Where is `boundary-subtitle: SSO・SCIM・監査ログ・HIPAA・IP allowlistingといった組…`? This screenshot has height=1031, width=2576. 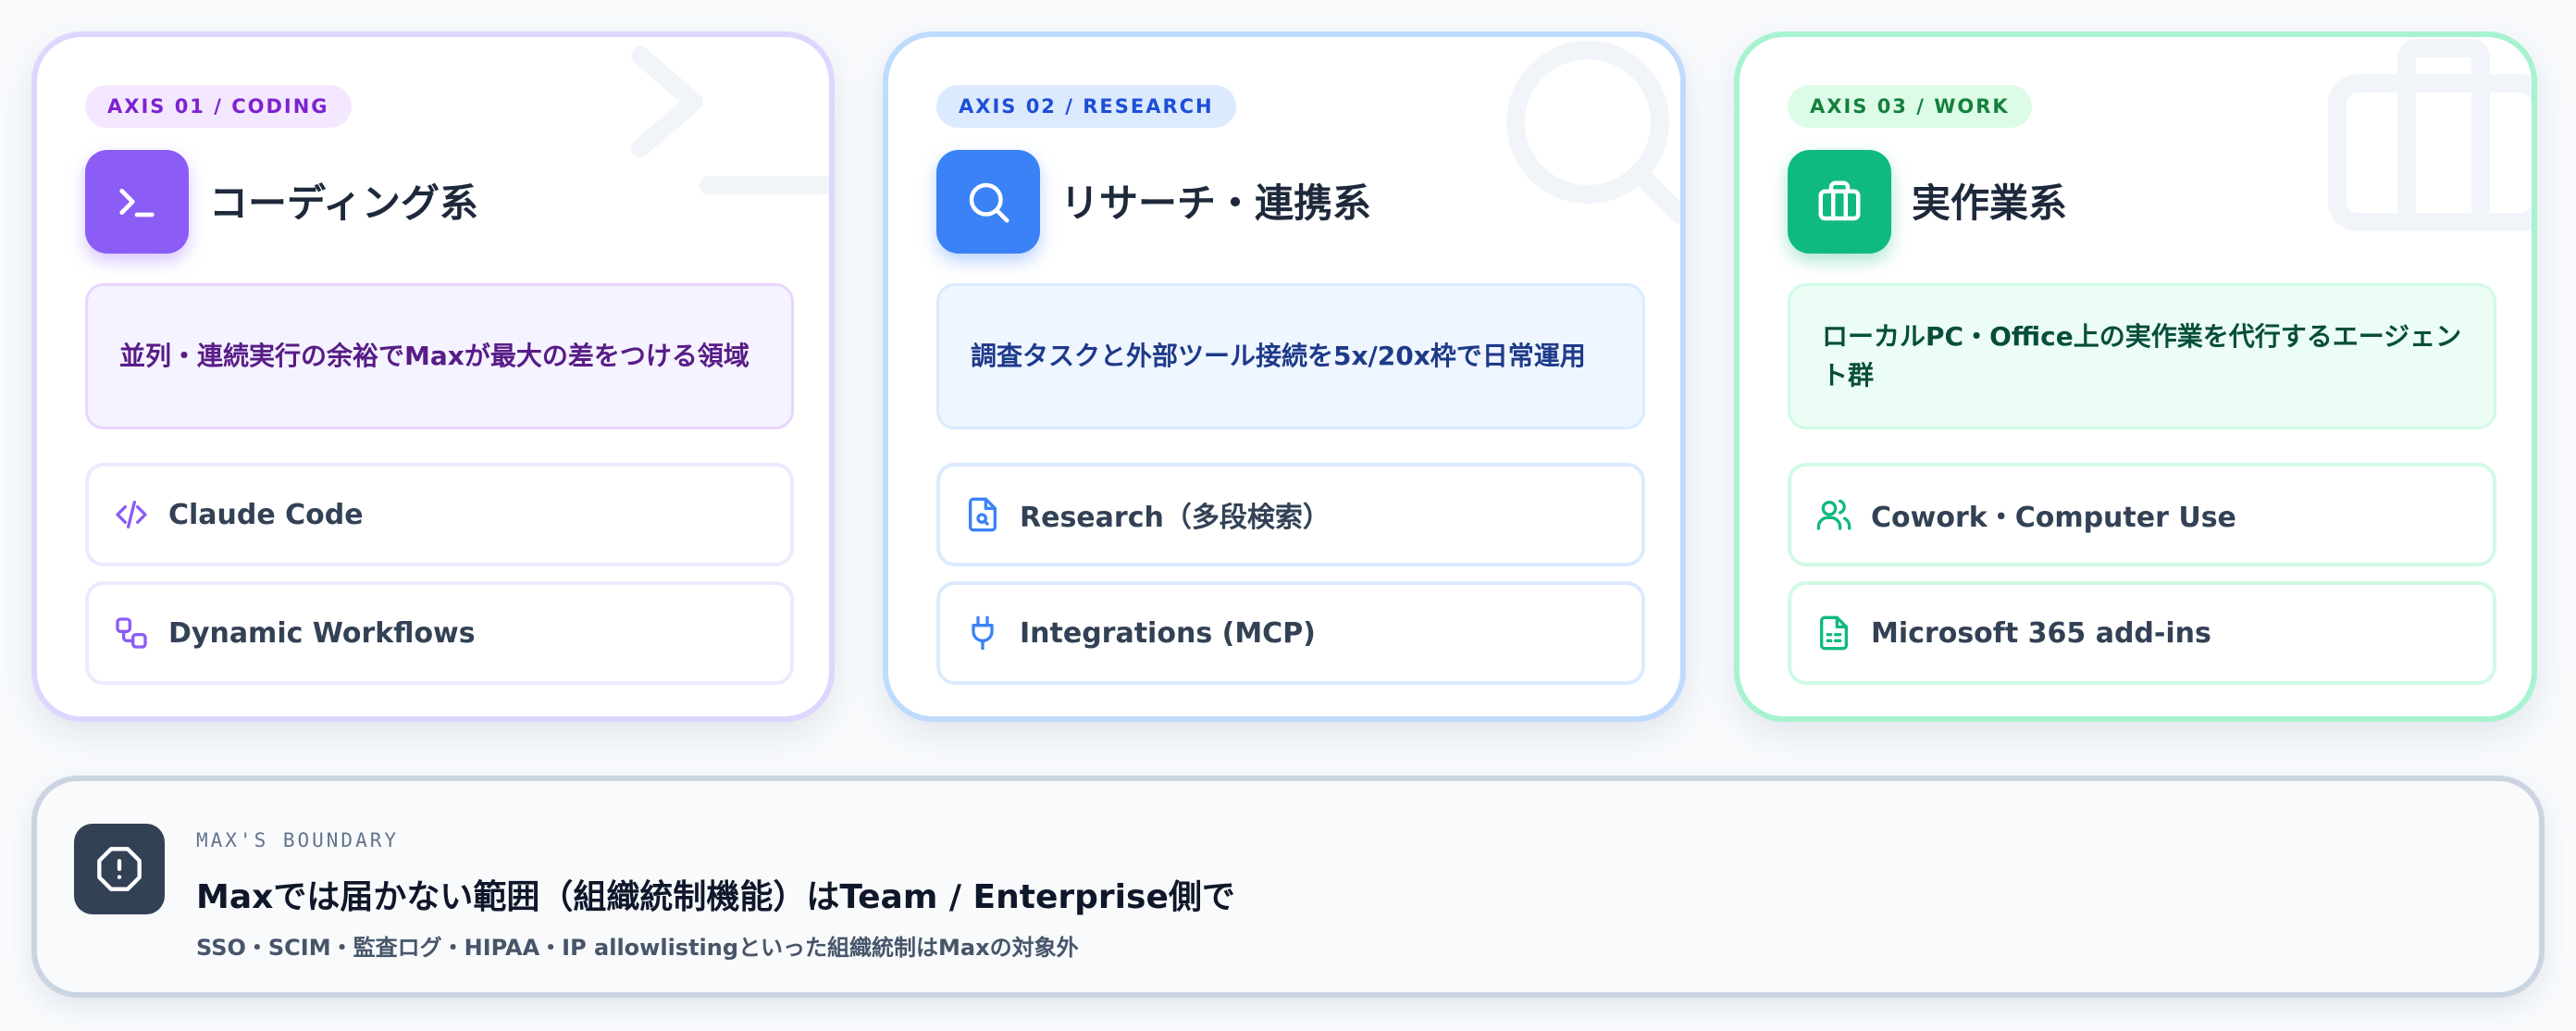
boundary-subtitle: SSO・SCIM・監査ログ・HIPAA・IP allowlistingといった組… is located at coordinates (638, 948).